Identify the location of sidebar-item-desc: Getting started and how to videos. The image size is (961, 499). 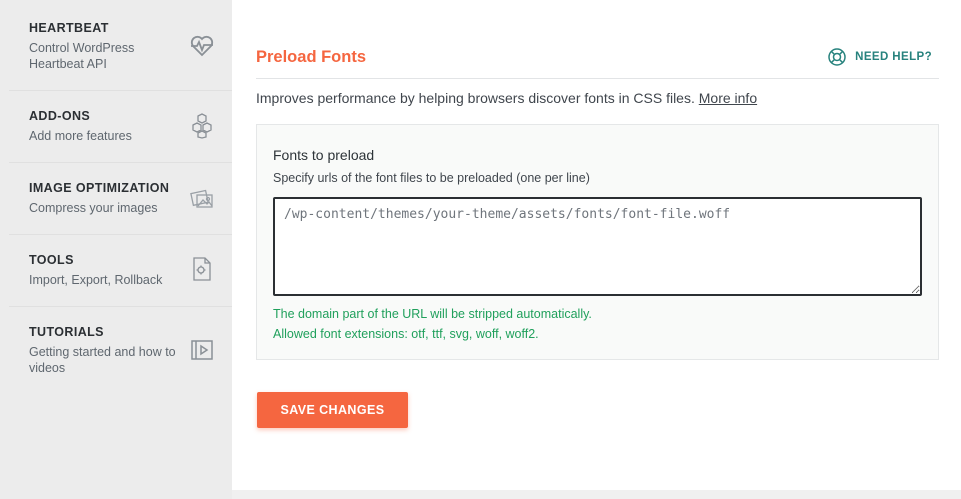
(102, 360).